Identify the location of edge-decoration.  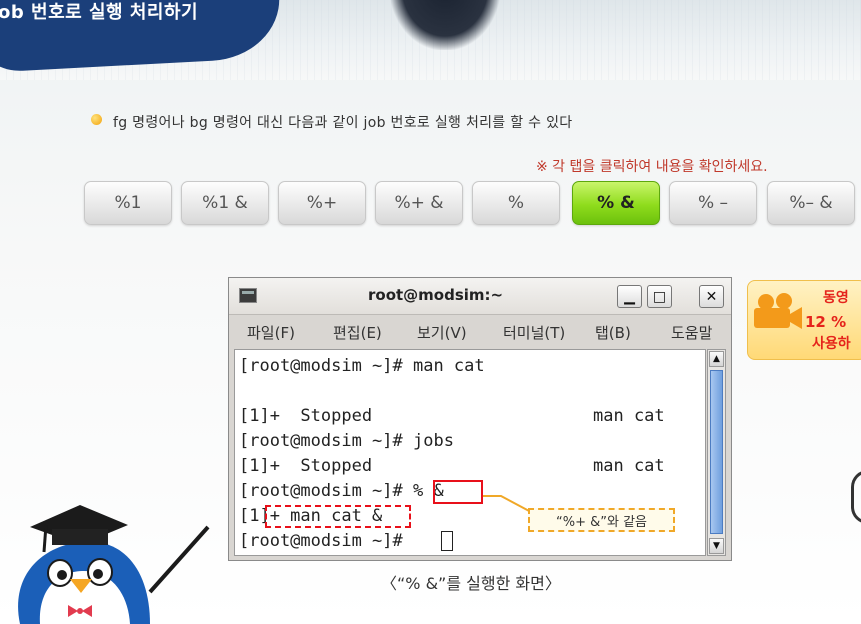
(856, 497).